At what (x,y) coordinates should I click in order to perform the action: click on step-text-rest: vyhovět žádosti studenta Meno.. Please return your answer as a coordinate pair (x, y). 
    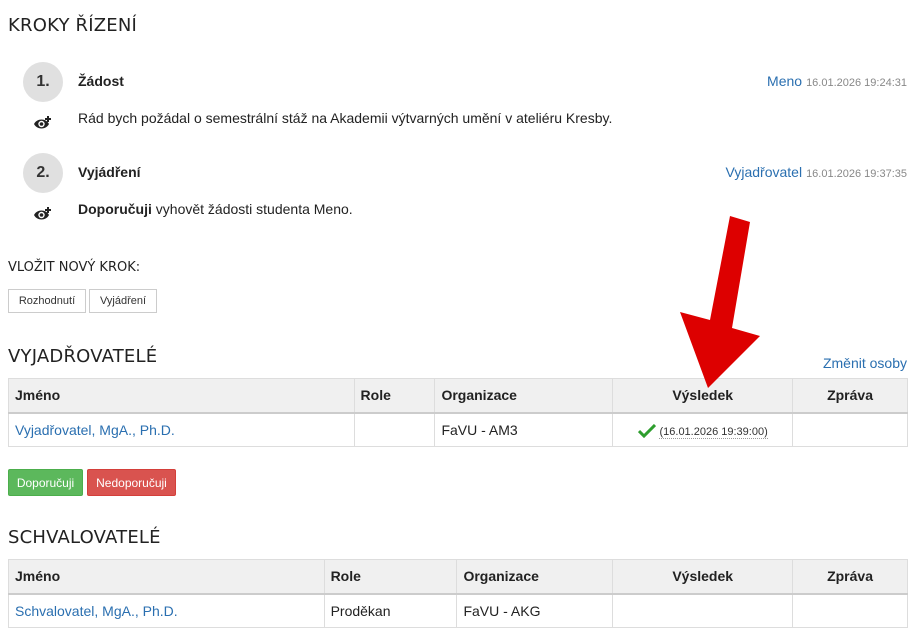
    Looking at the image, I should click on (252, 209).